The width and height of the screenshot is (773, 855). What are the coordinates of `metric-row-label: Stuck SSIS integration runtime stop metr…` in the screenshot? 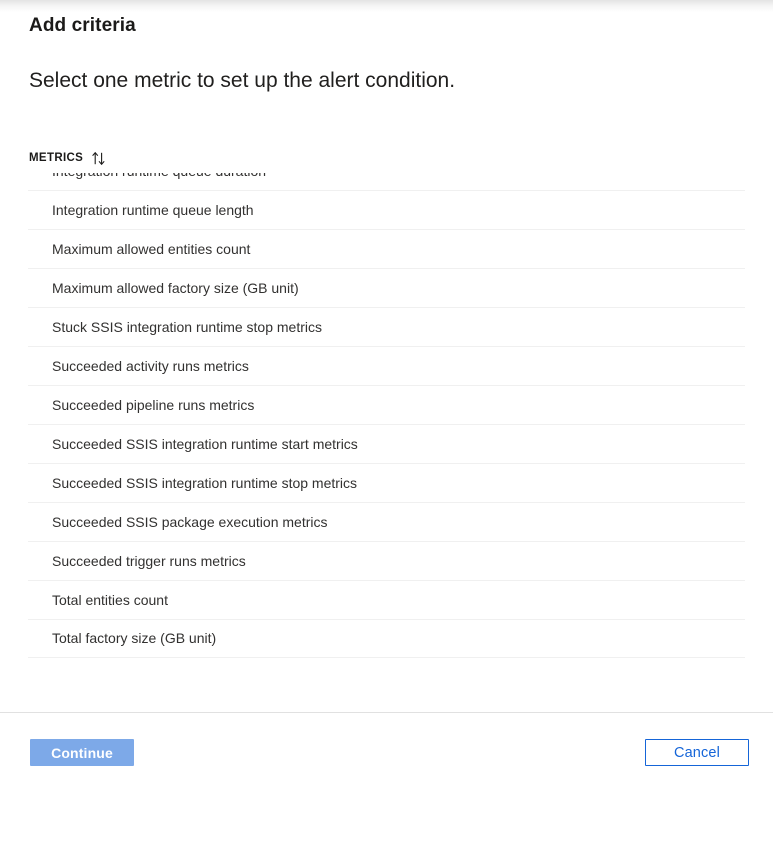 It's located at (187, 326).